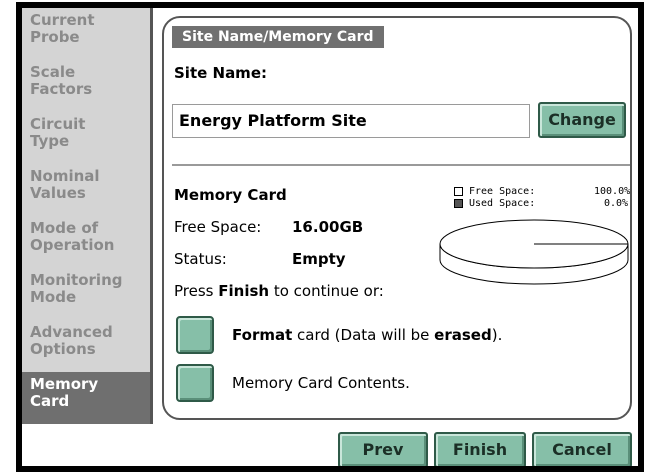 This screenshot has width=650, height=476. Describe the element at coordinates (326, 291) in the screenshot. I see `instruction-post: to continue or:` at that location.